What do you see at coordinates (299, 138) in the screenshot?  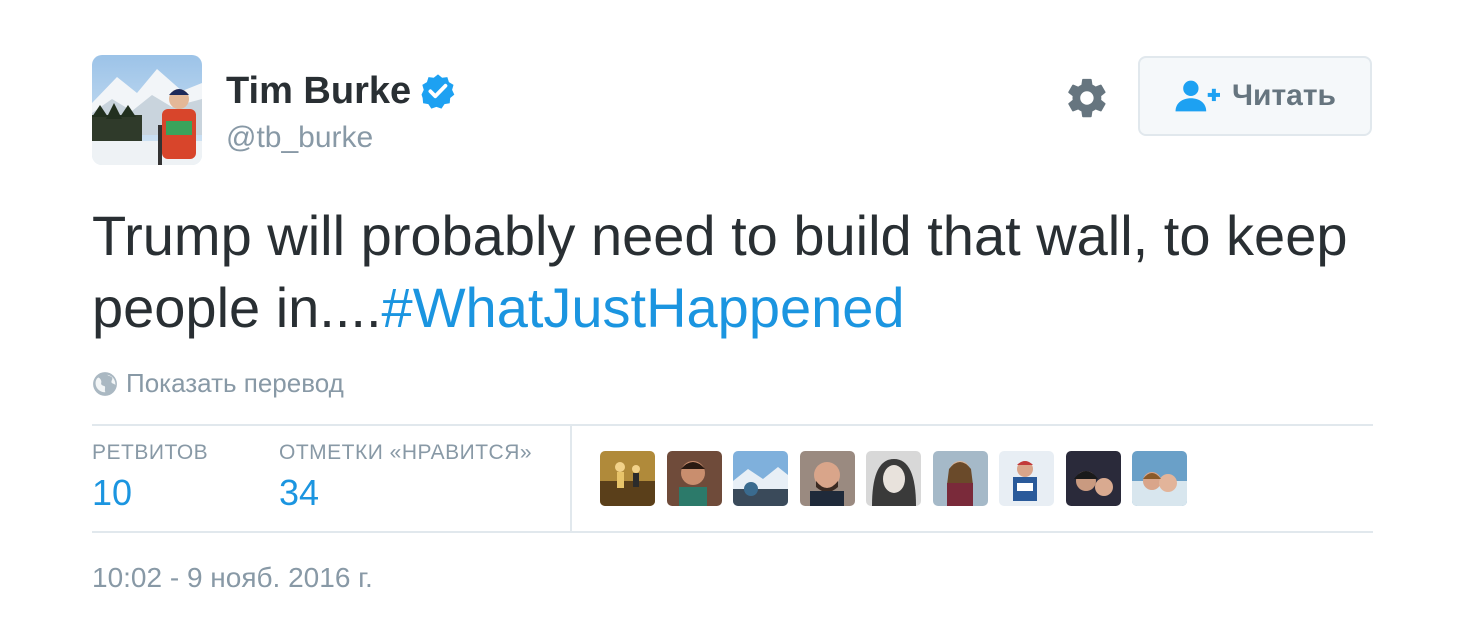 I see `user-handle: @tb_burke` at bounding box center [299, 138].